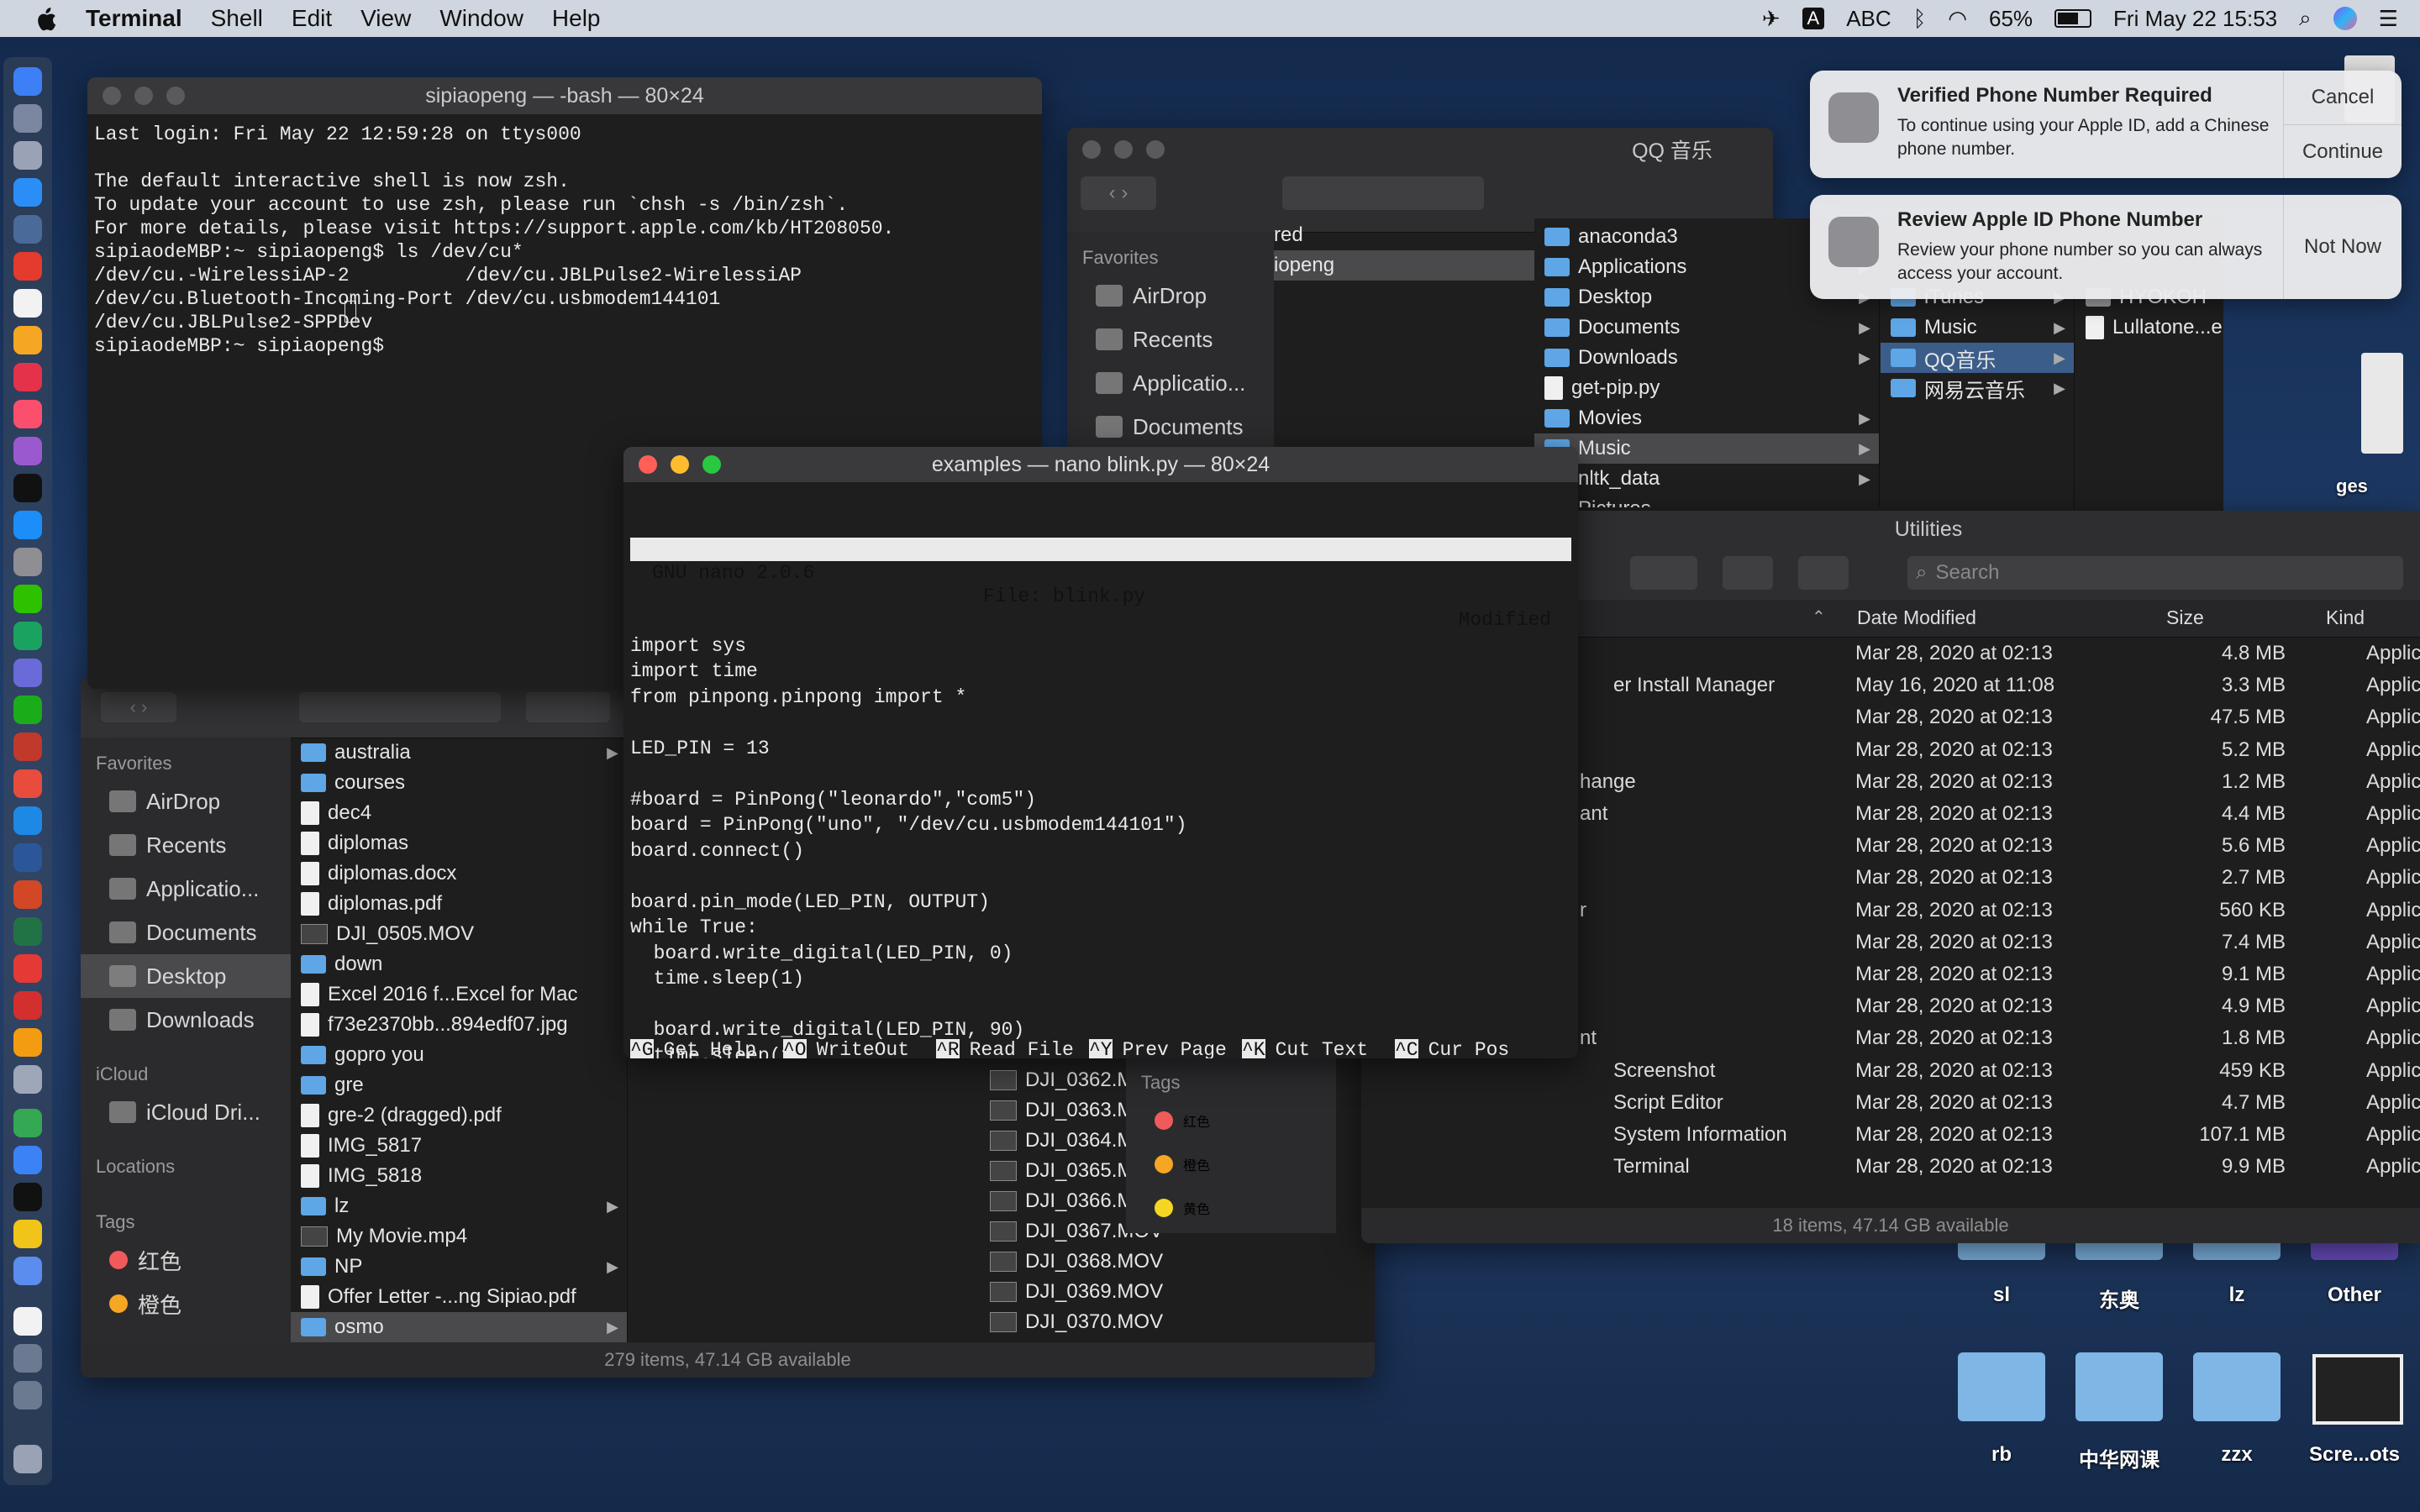  What do you see at coordinates (1813, 18) in the screenshot?
I see `input-source-icon: A` at bounding box center [1813, 18].